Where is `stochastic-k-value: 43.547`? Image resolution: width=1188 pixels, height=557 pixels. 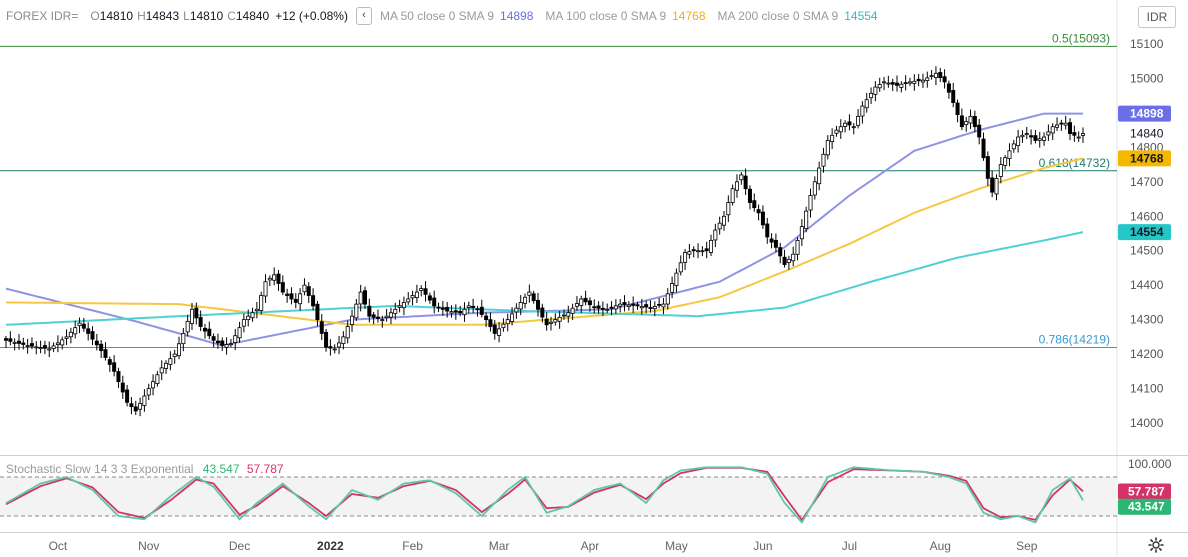 stochastic-k-value: 43.547 is located at coordinates (221, 469).